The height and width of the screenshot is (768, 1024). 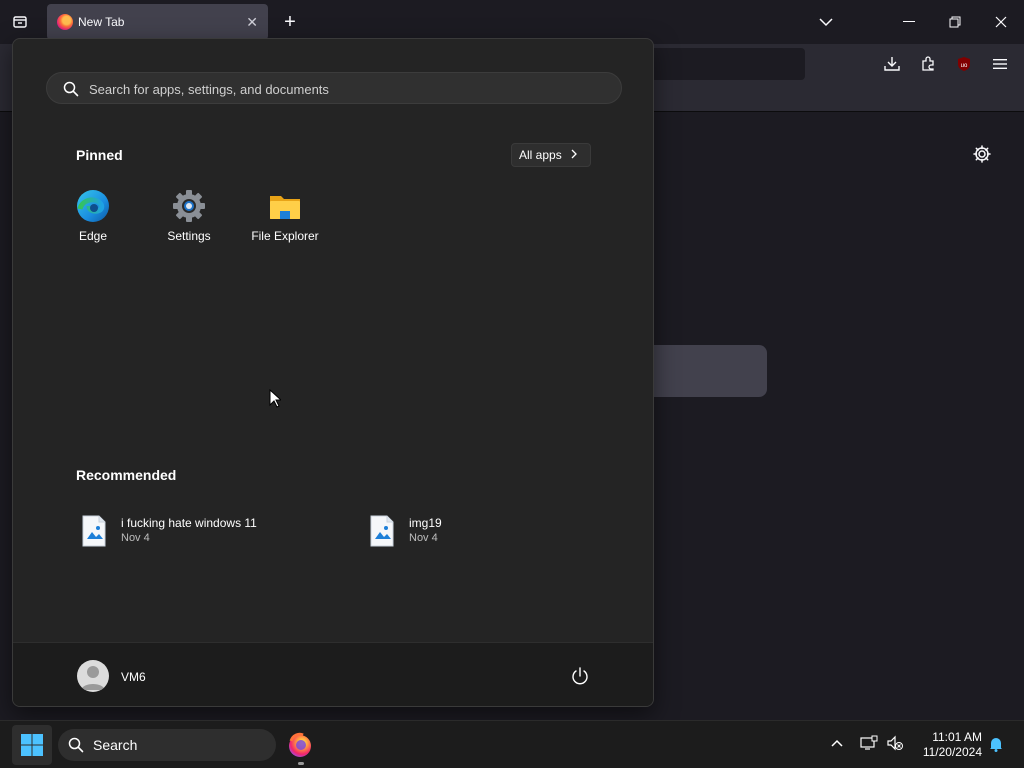 What do you see at coordinates (285, 236) in the screenshot?
I see `pinned-app-label: File Explorer` at bounding box center [285, 236].